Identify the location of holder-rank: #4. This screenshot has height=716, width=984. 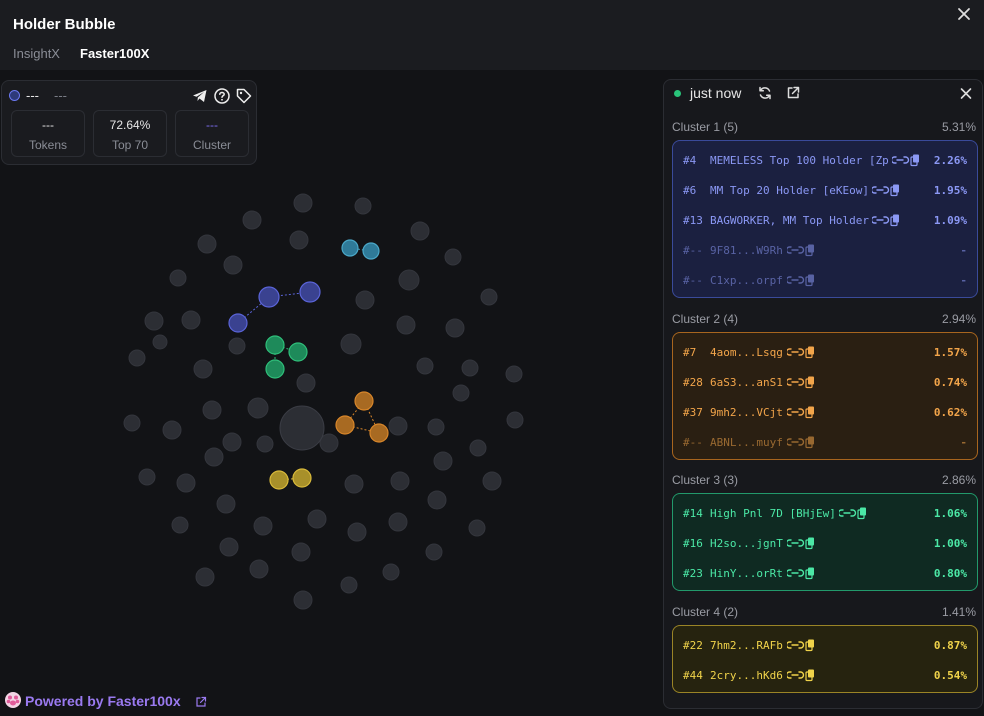
(690, 160).